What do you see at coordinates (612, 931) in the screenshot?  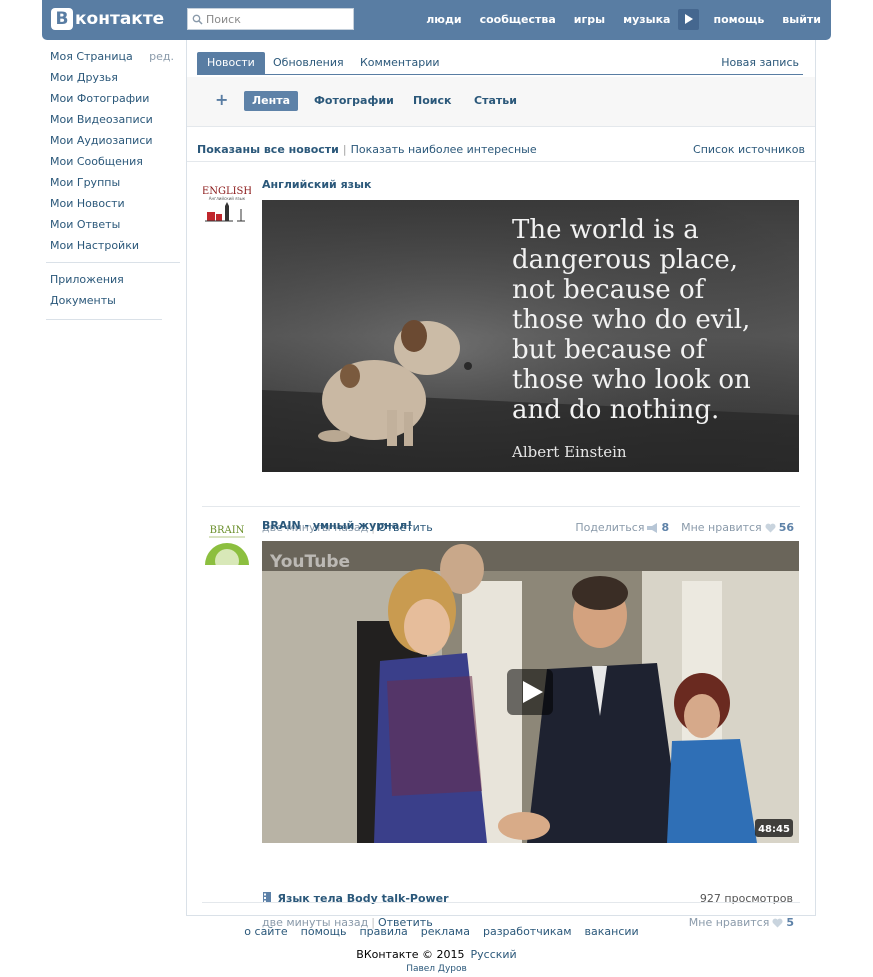 I see `footer-jobs-link: вакансии` at bounding box center [612, 931].